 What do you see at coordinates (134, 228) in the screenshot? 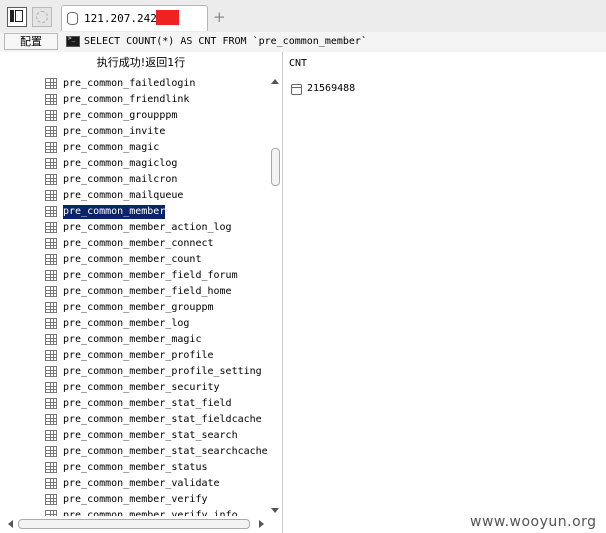
I see `table-row: pre_common_member_action_log` at bounding box center [134, 228].